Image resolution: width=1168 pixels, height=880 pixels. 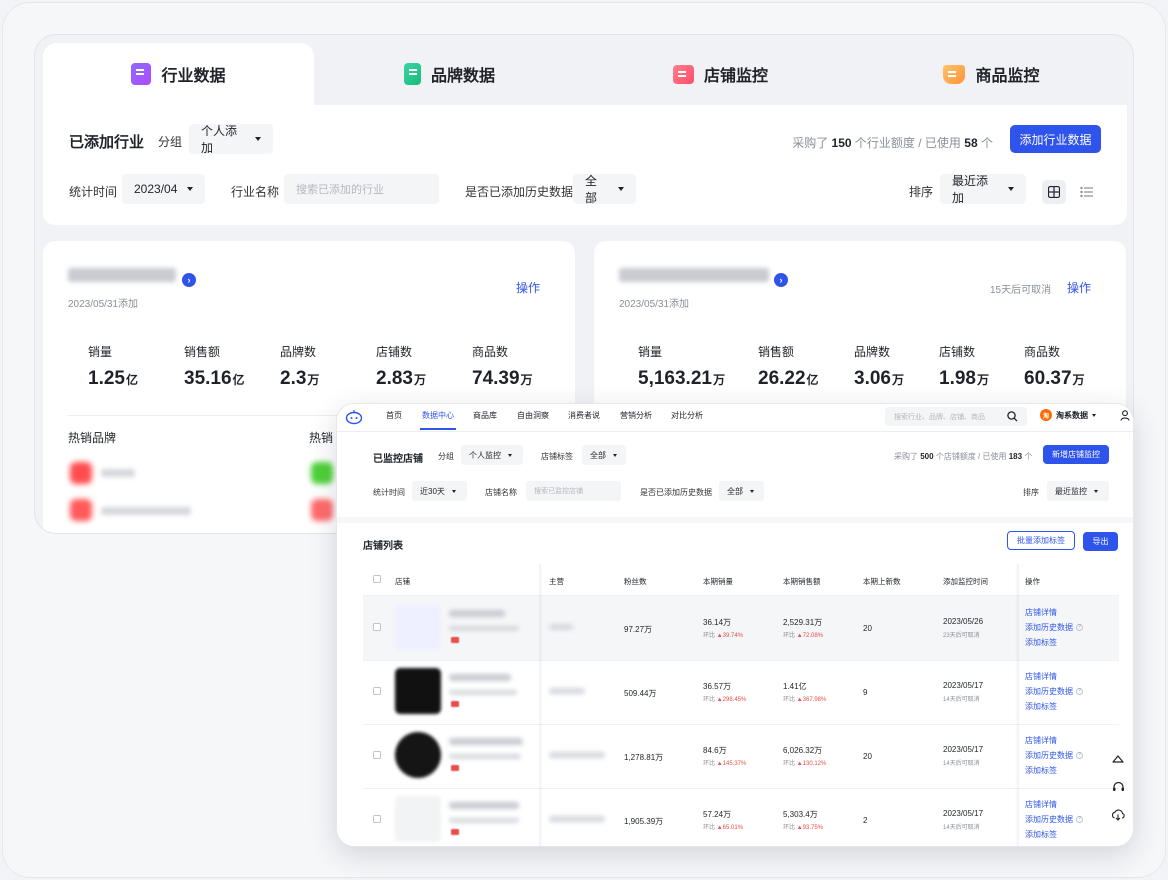 I want to click on app-logo-icon, so click(x=354, y=417).